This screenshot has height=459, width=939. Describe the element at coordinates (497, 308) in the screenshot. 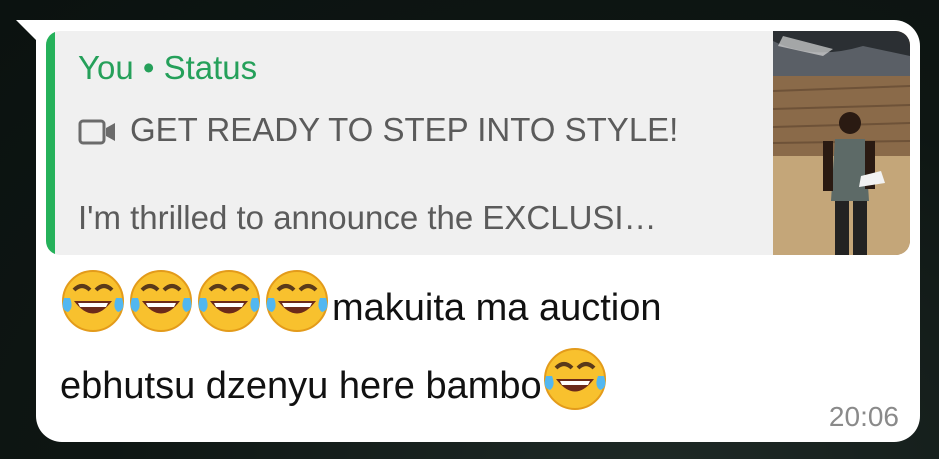

I see `message-text-part-1: makuita ma auction` at that location.